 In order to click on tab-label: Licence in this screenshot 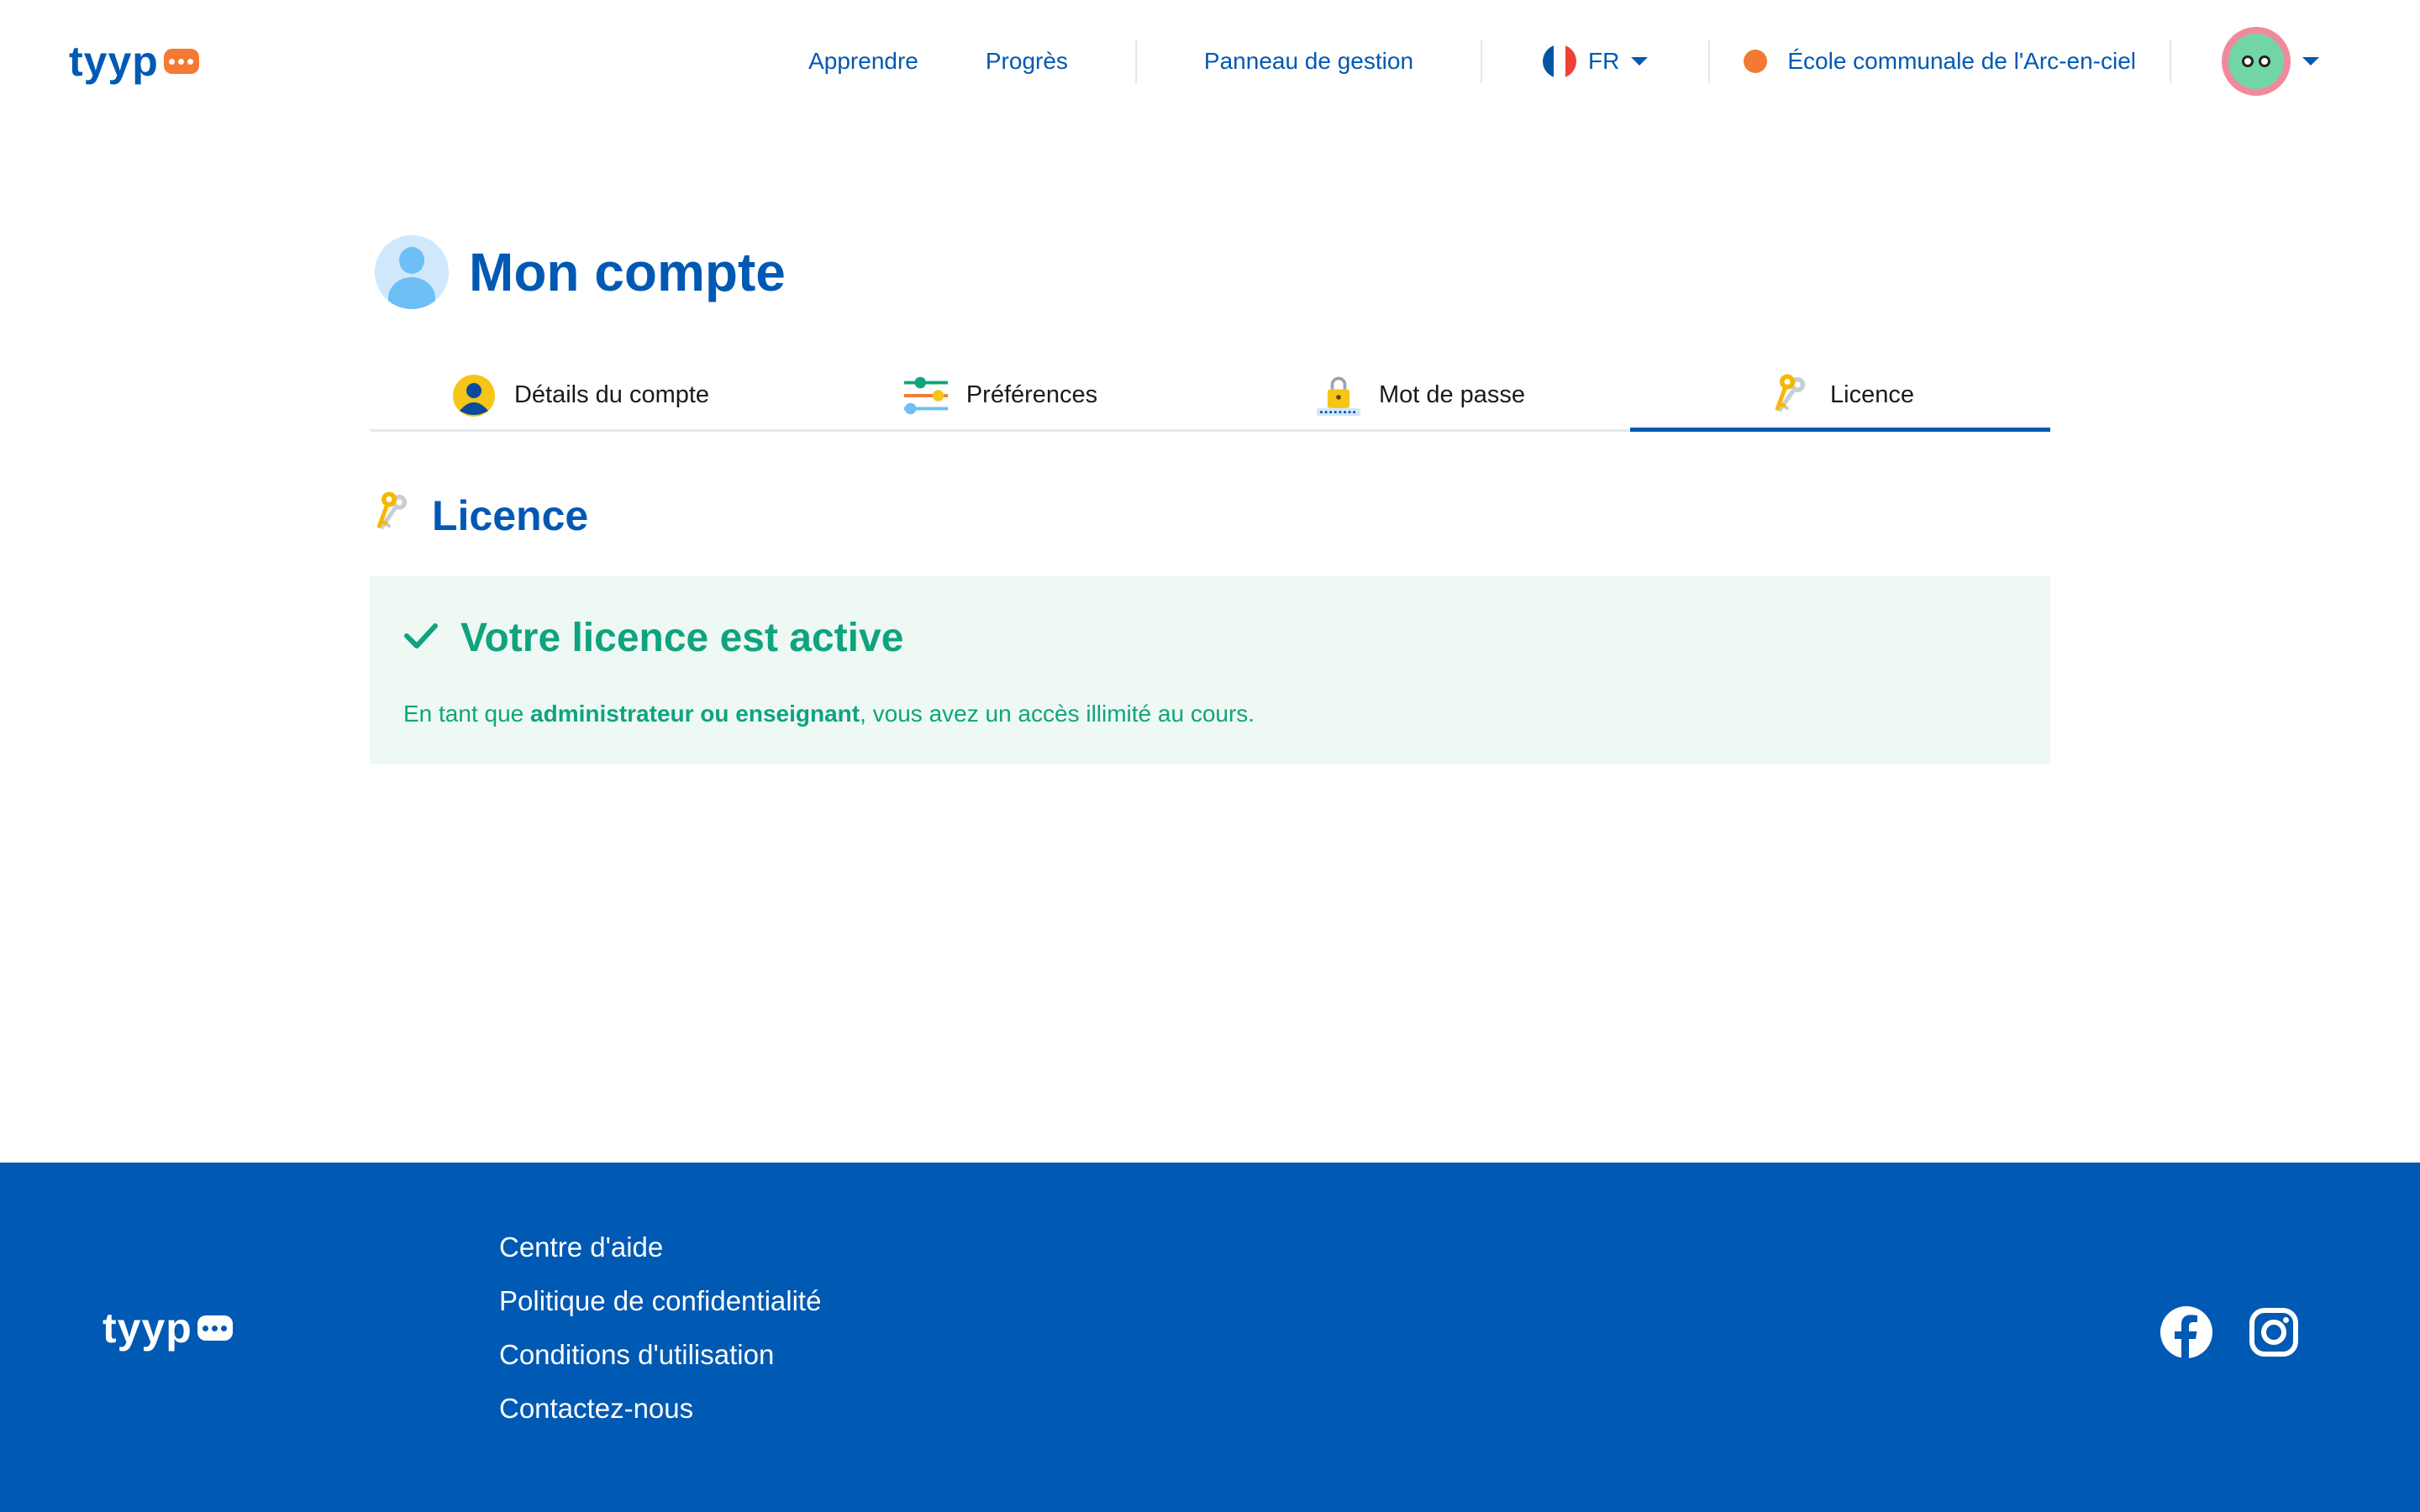, I will do `click(1872, 394)`.